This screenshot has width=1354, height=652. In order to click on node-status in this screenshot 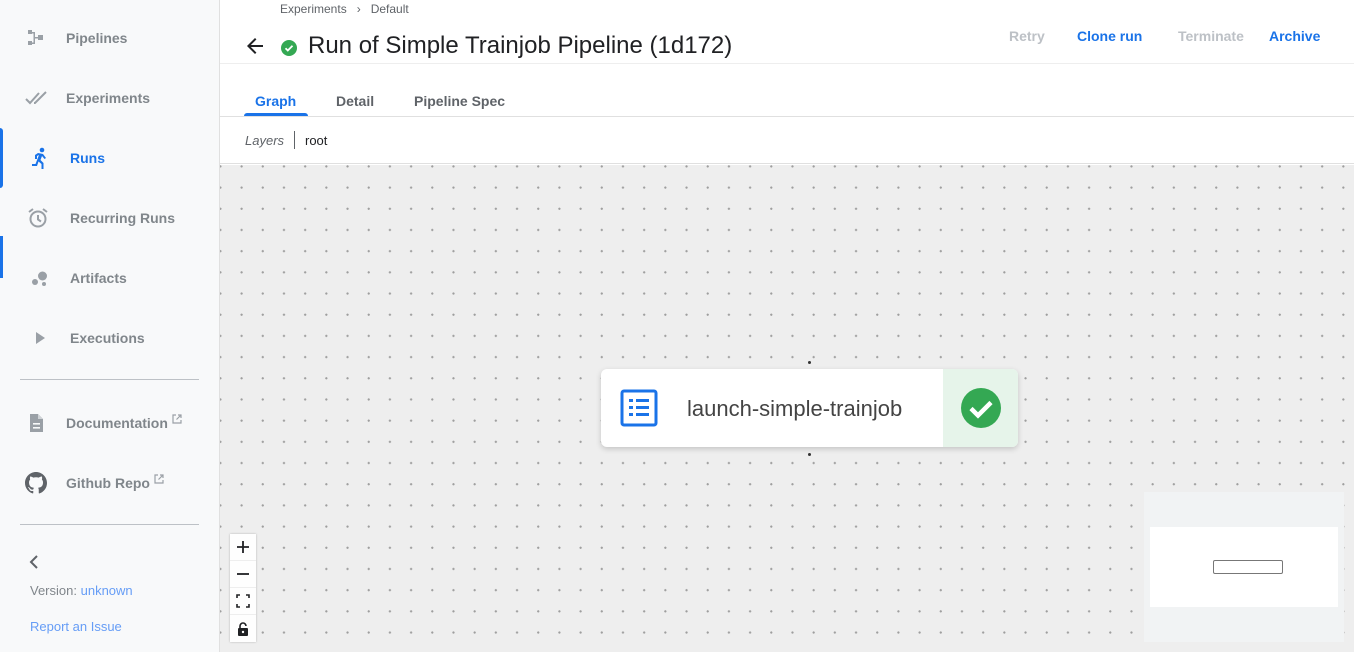, I will do `click(980, 408)`.